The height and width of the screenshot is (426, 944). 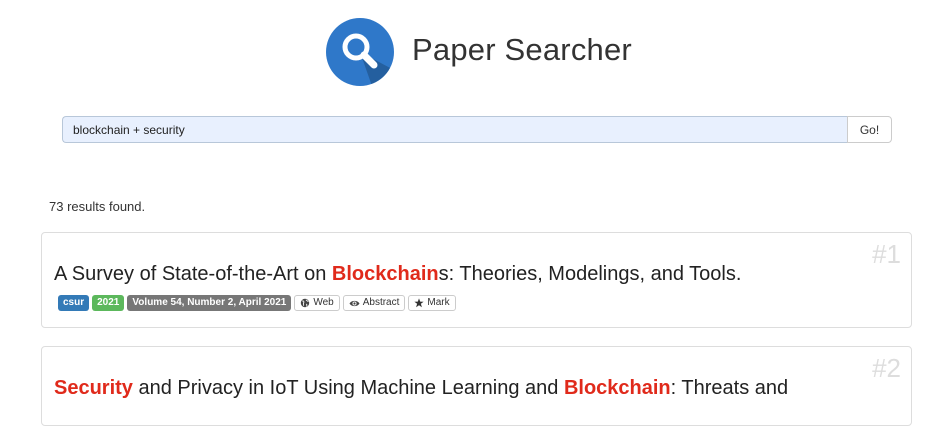 I want to click on globe-icon, so click(x=305, y=303).